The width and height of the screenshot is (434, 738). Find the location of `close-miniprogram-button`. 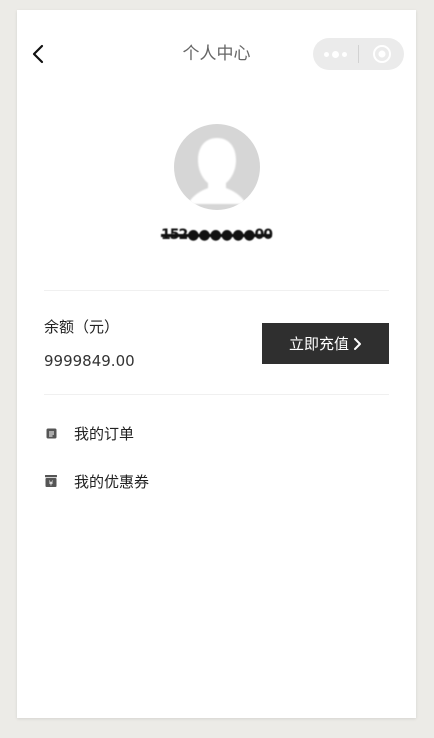

close-miniprogram-button is located at coordinates (381, 54).